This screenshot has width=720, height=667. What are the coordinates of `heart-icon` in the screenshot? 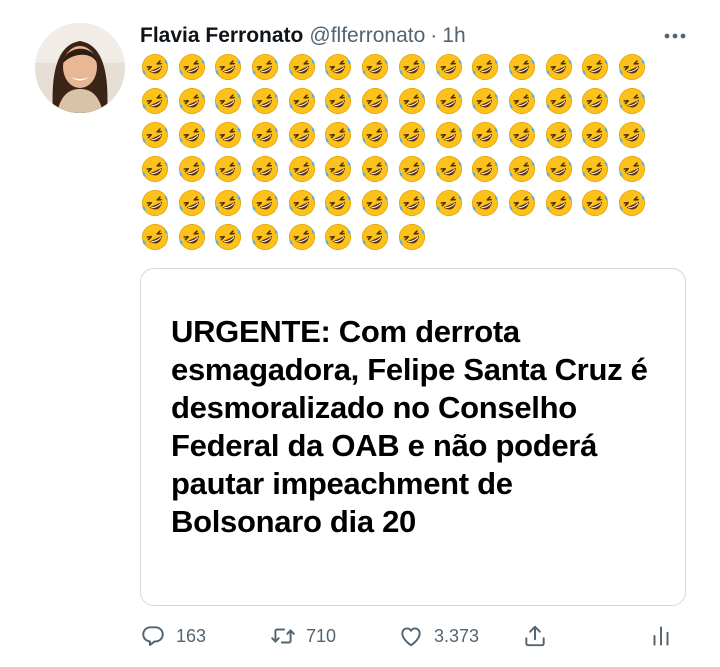 It's located at (411, 637).